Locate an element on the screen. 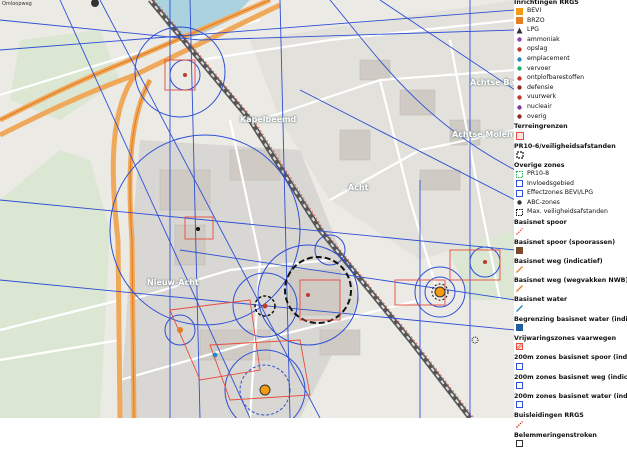 The image size is (627, 454). legend-label: Max. veiligheidsafstanden is located at coordinates (567, 212).